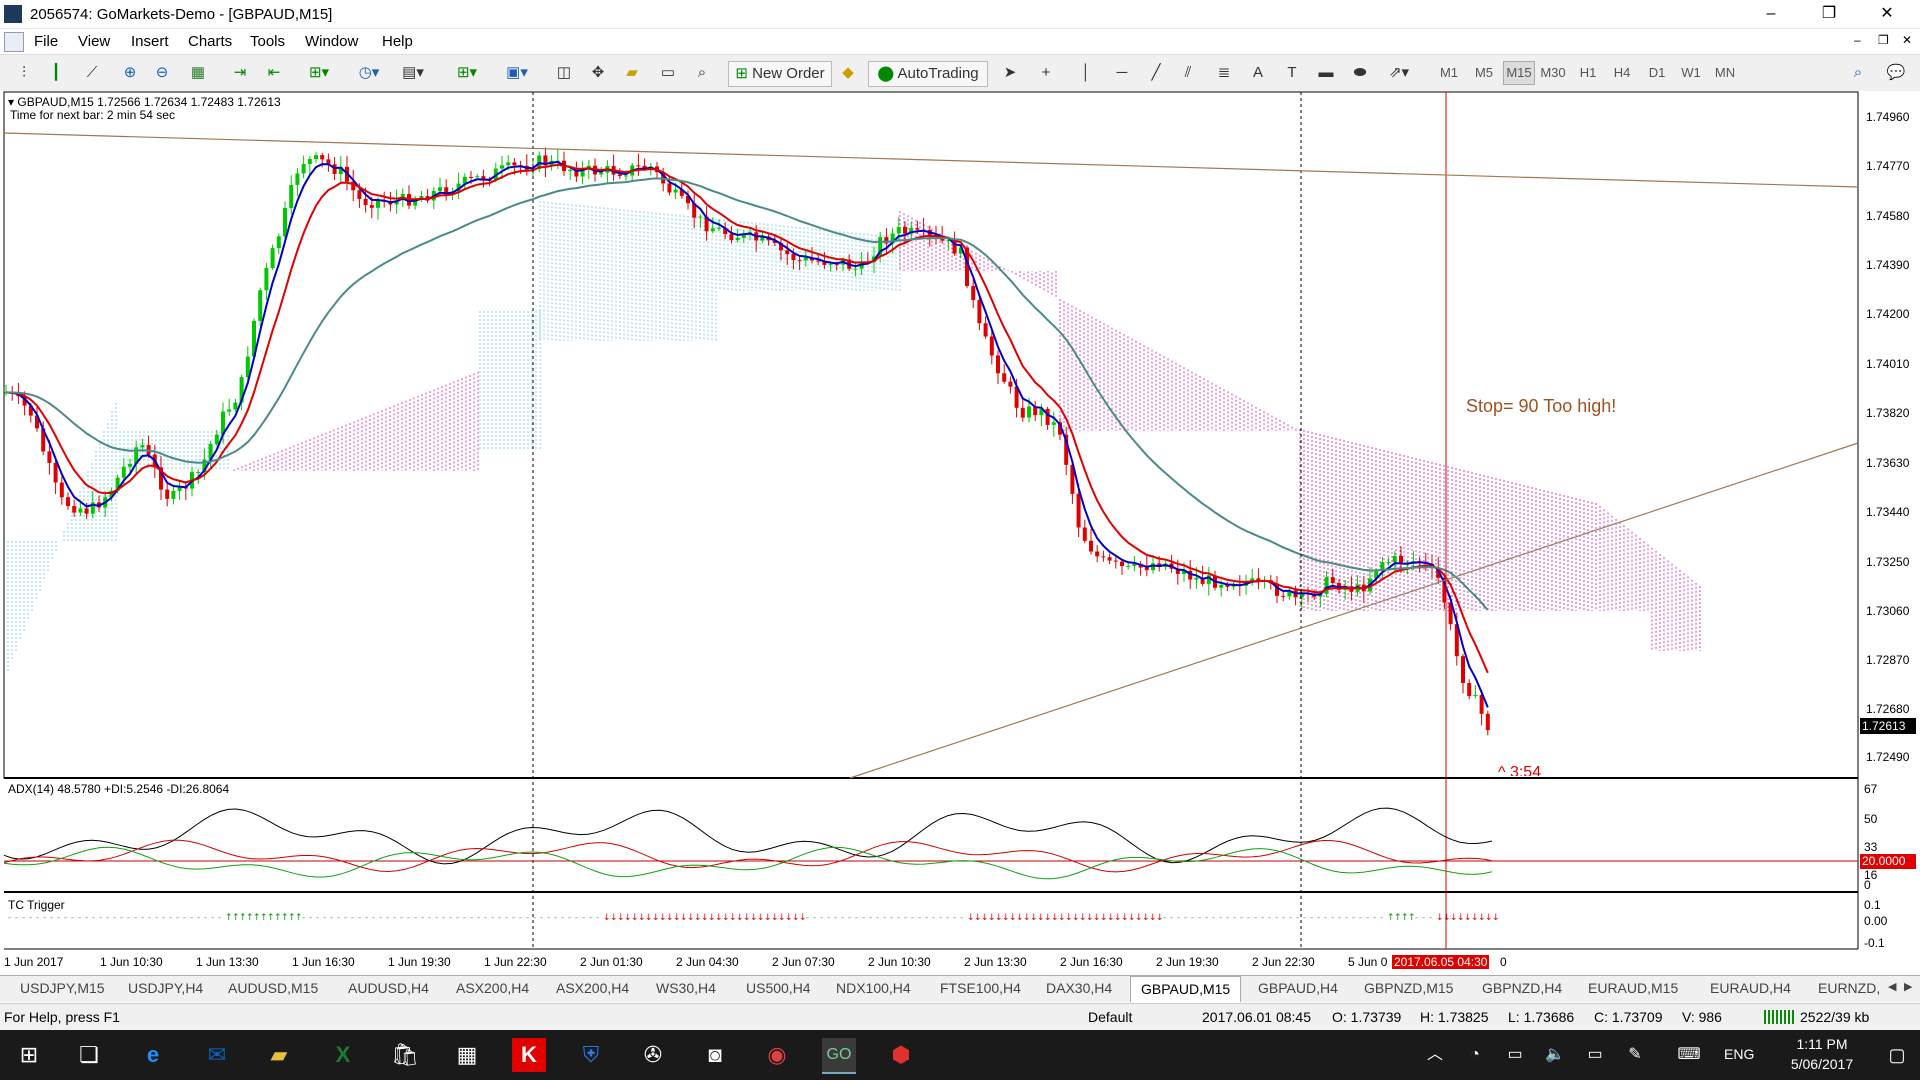 The height and width of the screenshot is (1080, 1920). What do you see at coordinates (1484, 73) in the screenshot?
I see `timeframe-m5: M5` at bounding box center [1484, 73].